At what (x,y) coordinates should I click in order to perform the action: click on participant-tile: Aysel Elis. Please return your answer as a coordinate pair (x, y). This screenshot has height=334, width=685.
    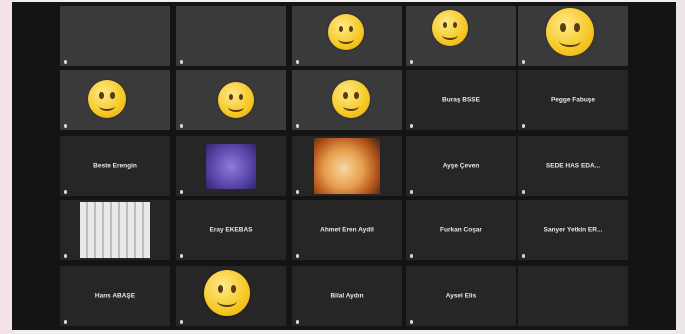
    Looking at the image, I should click on (461, 296).